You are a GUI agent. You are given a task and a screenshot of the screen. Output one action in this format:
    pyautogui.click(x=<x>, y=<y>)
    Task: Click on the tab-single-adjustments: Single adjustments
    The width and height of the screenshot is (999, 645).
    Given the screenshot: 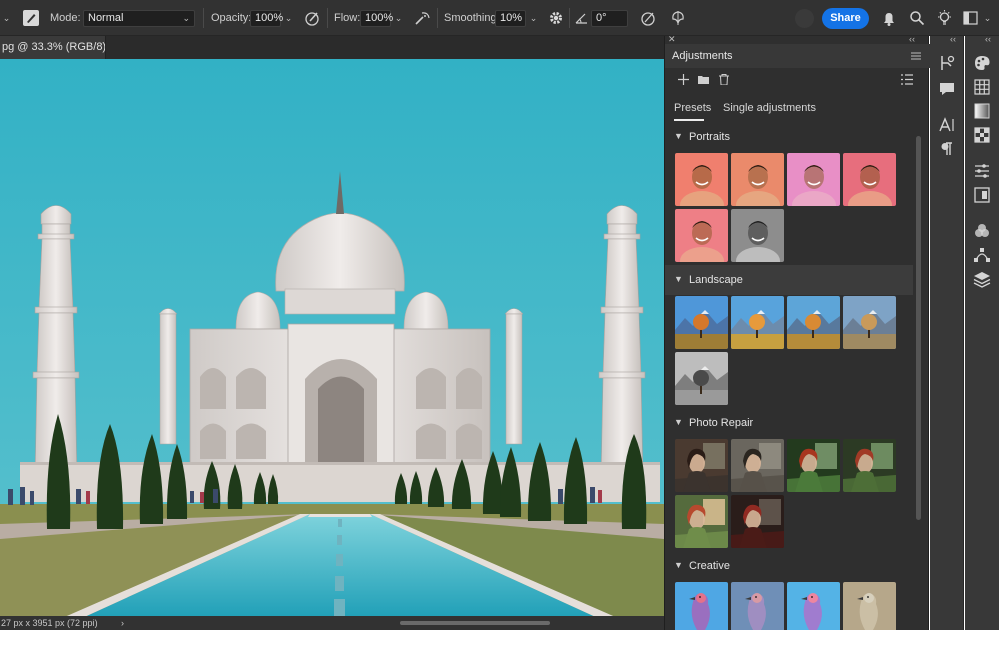 What is the action you would take?
    pyautogui.click(x=769, y=108)
    